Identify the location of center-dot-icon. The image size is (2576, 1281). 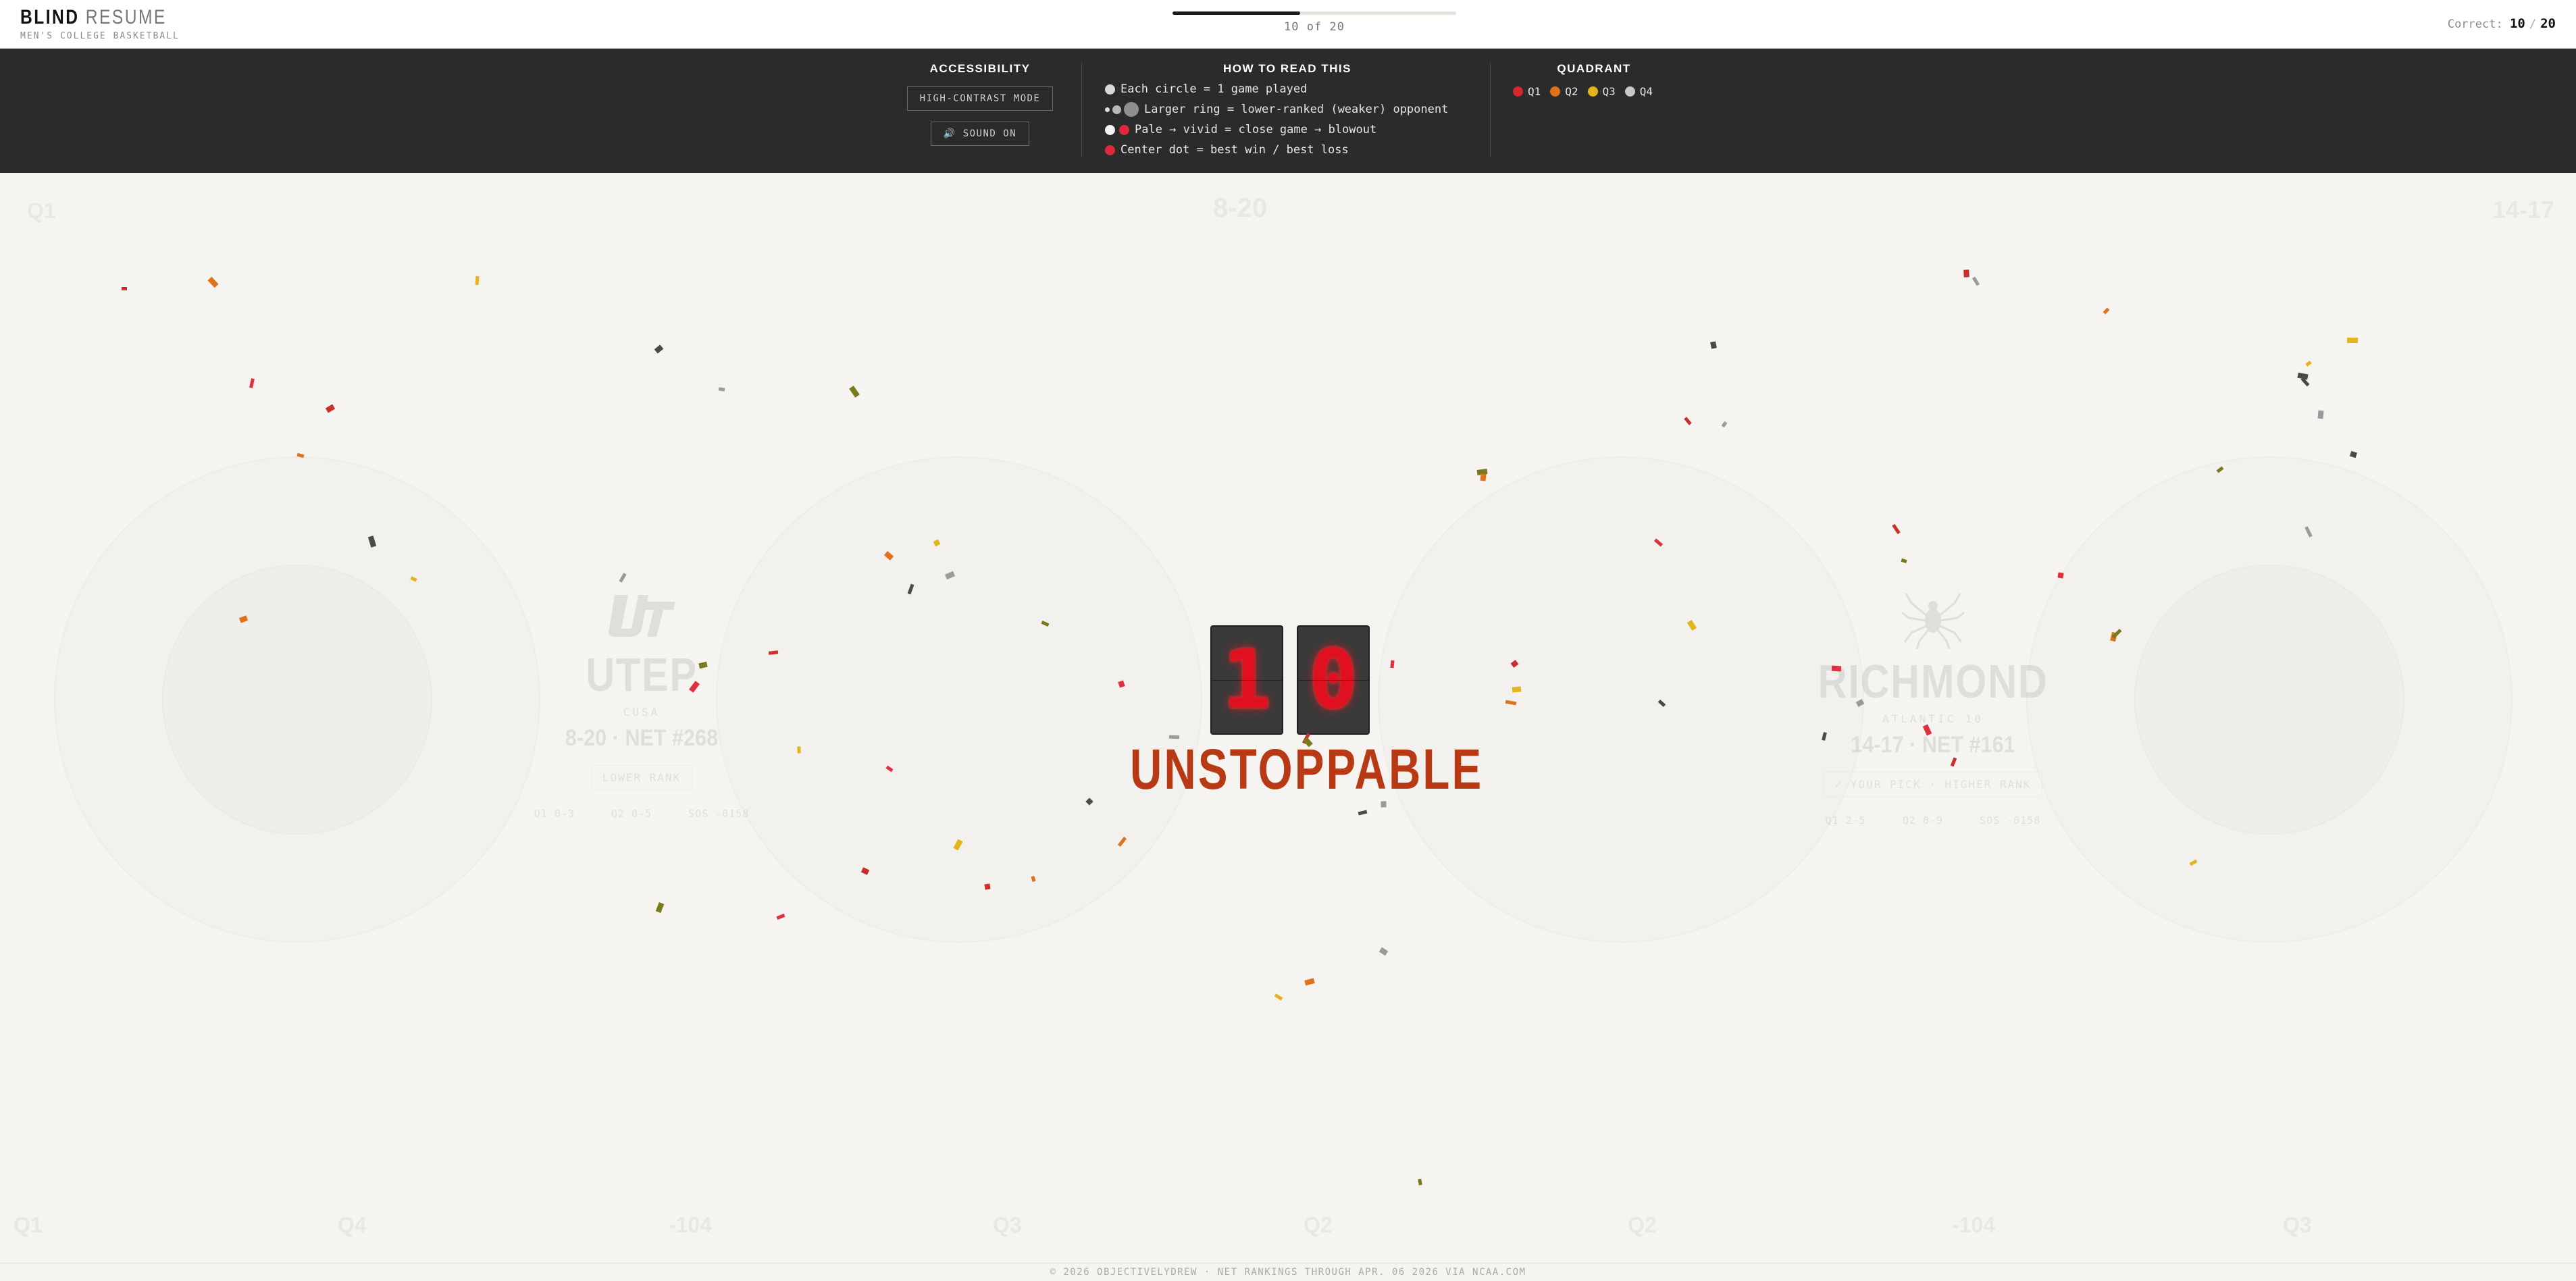
(1110, 150).